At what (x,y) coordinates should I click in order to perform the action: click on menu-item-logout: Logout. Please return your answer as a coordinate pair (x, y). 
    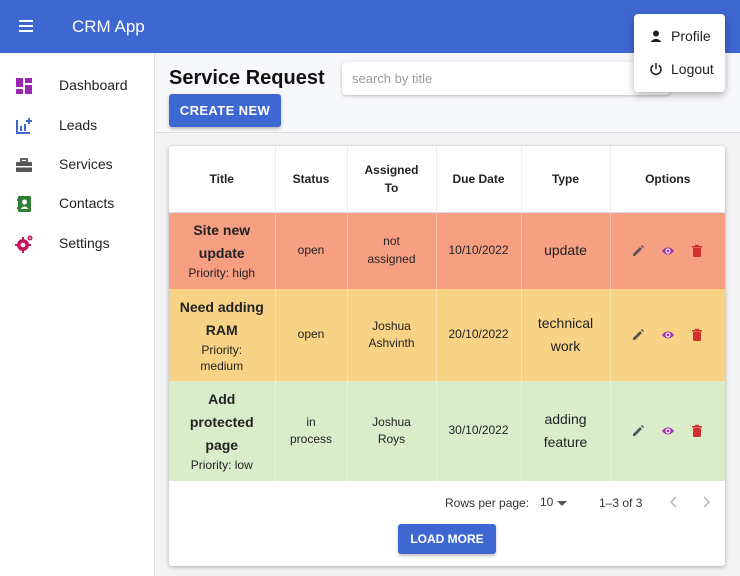
    Looking at the image, I should click on (679, 69).